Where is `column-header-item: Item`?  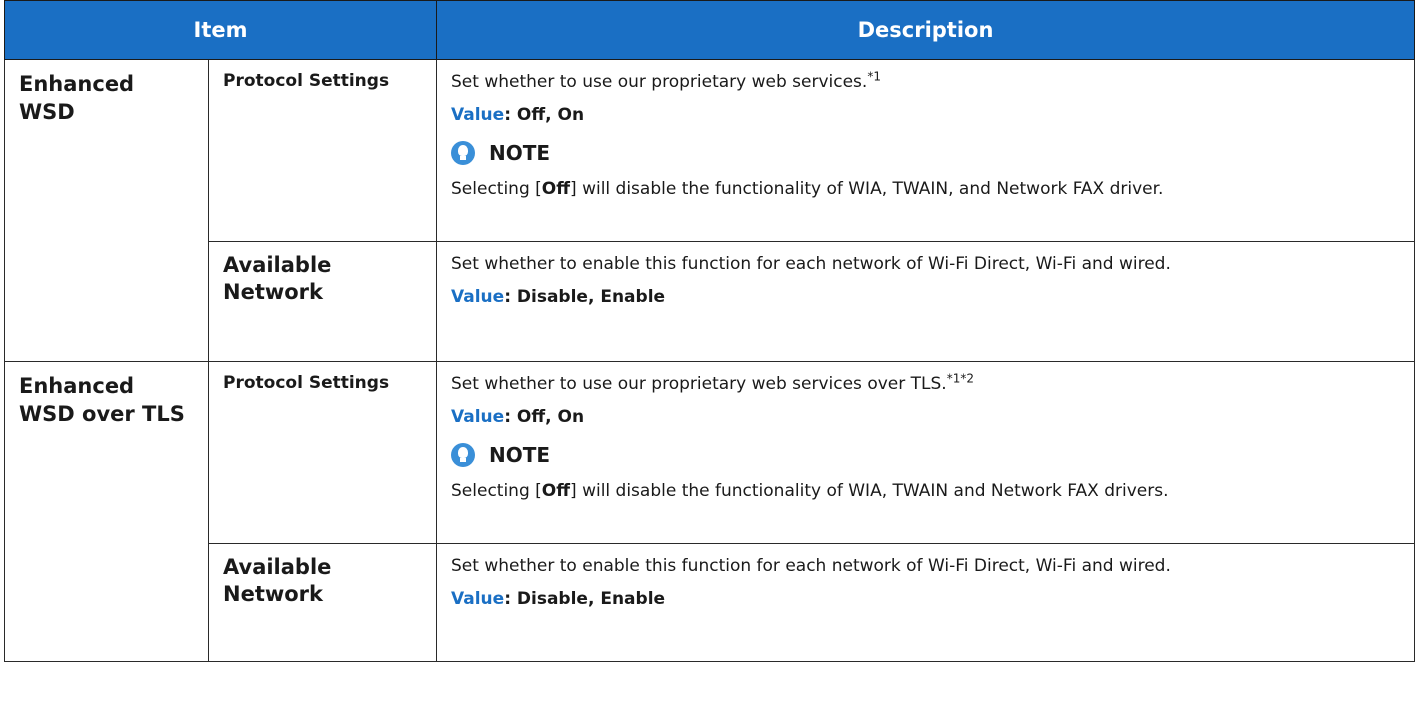
column-header-item: Item is located at coordinates (220, 30).